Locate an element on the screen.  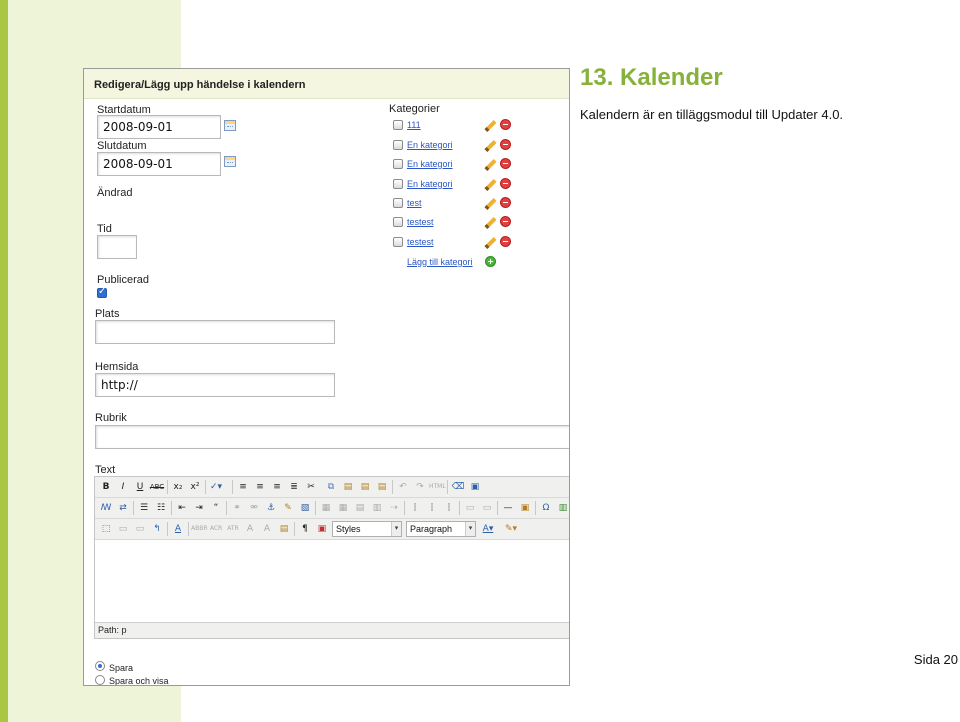
publicerad-checkbox is located at coordinates (102, 292).